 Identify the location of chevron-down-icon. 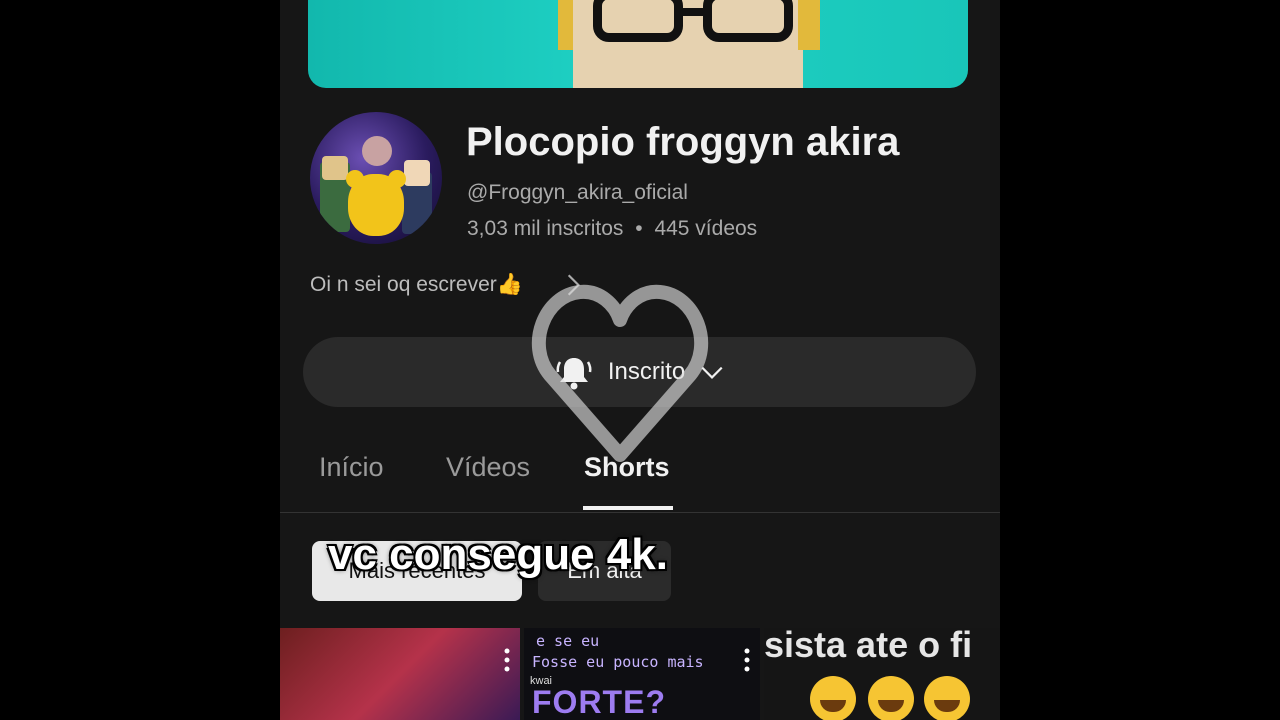
(712, 372).